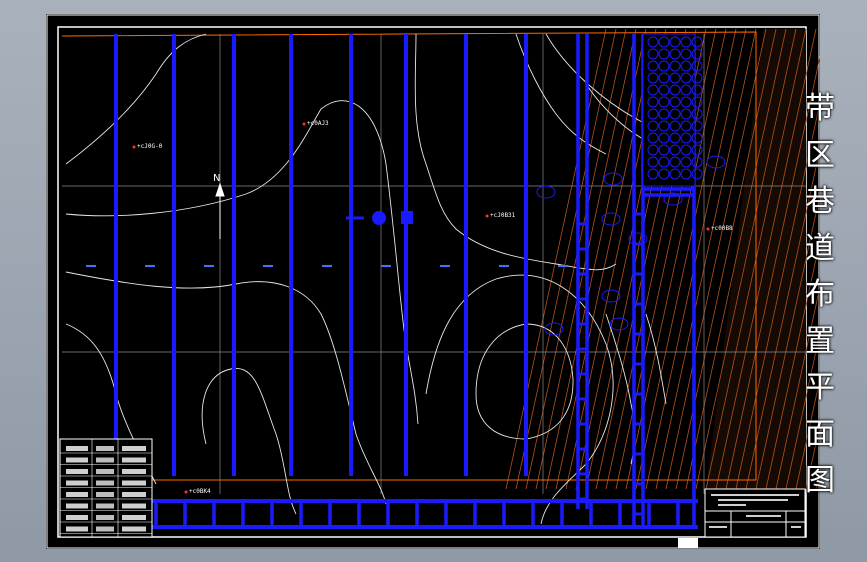  I want to click on svg-text: +c0BK4, so click(200, 491).